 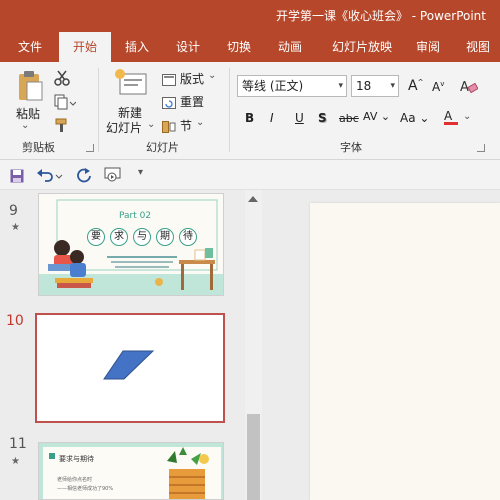 What do you see at coordinates (200, 122) in the screenshot?
I see `section-dropdown-icon: ⌄` at bounding box center [200, 122].